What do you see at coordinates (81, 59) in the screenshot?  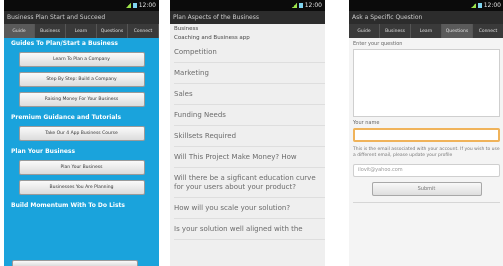 I see `learn-to-plan-button: Learn To Plan a Company` at bounding box center [81, 59].